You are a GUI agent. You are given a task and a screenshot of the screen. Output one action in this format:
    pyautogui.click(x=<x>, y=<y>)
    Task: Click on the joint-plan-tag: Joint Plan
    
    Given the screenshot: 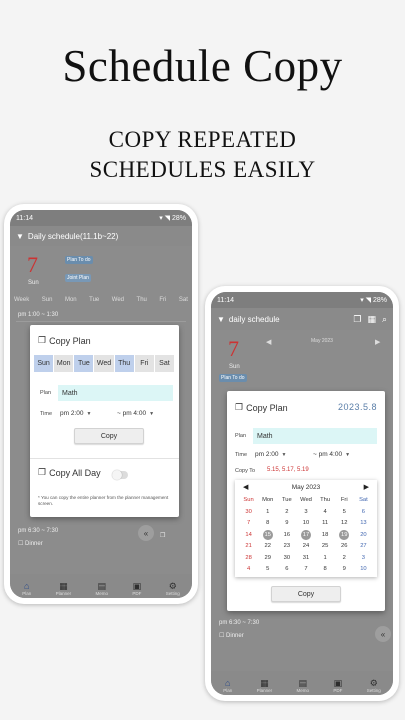 What is the action you would take?
    pyautogui.click(x=78, y=278)
    